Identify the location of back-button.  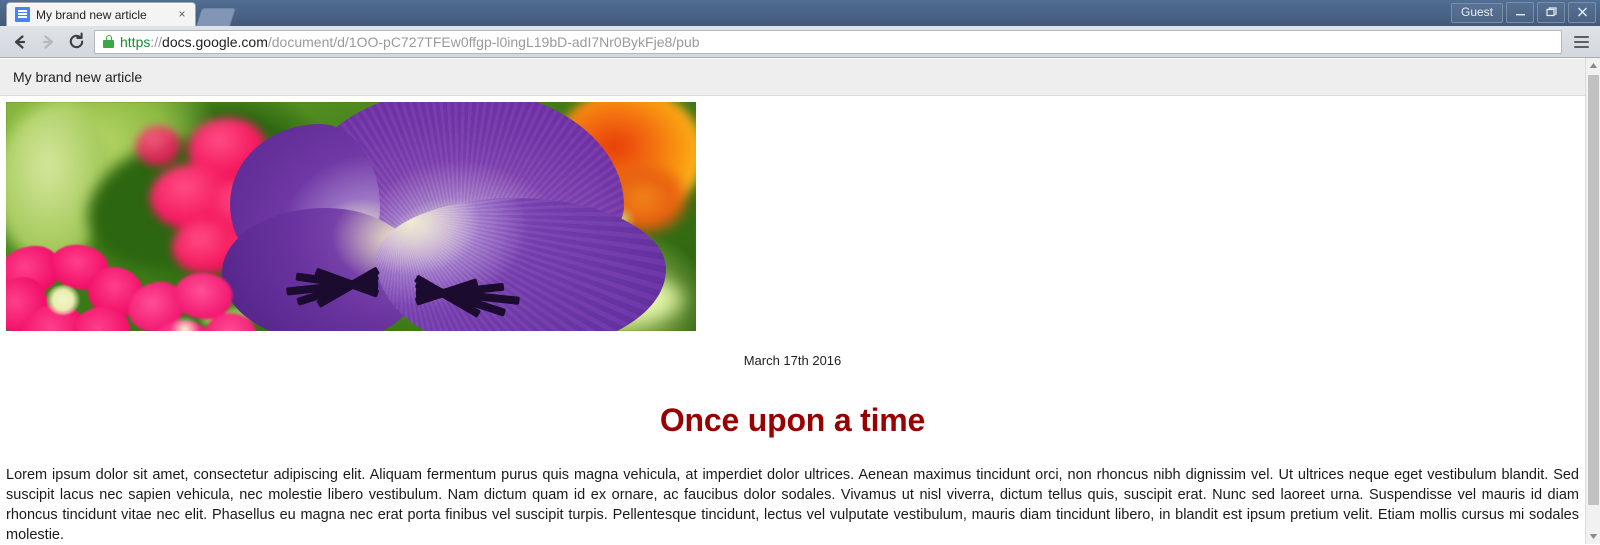
(20, 42).